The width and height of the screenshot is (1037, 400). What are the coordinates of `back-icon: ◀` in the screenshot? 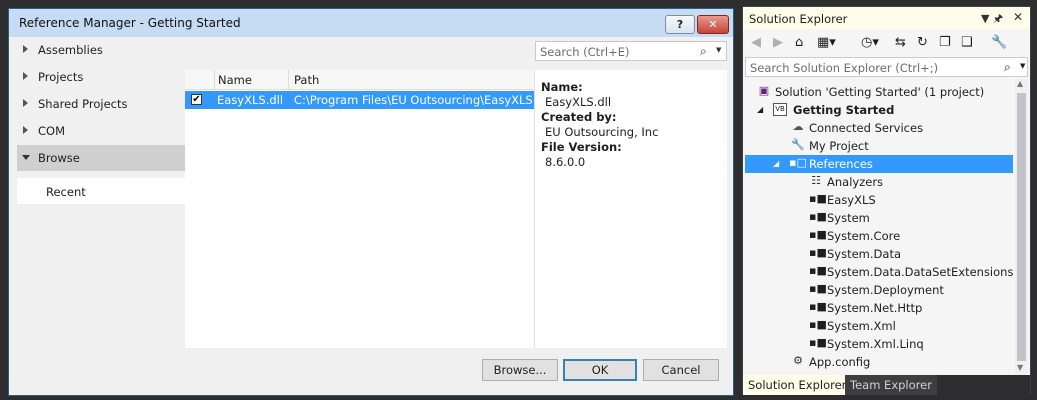 It's located at (756, 42).